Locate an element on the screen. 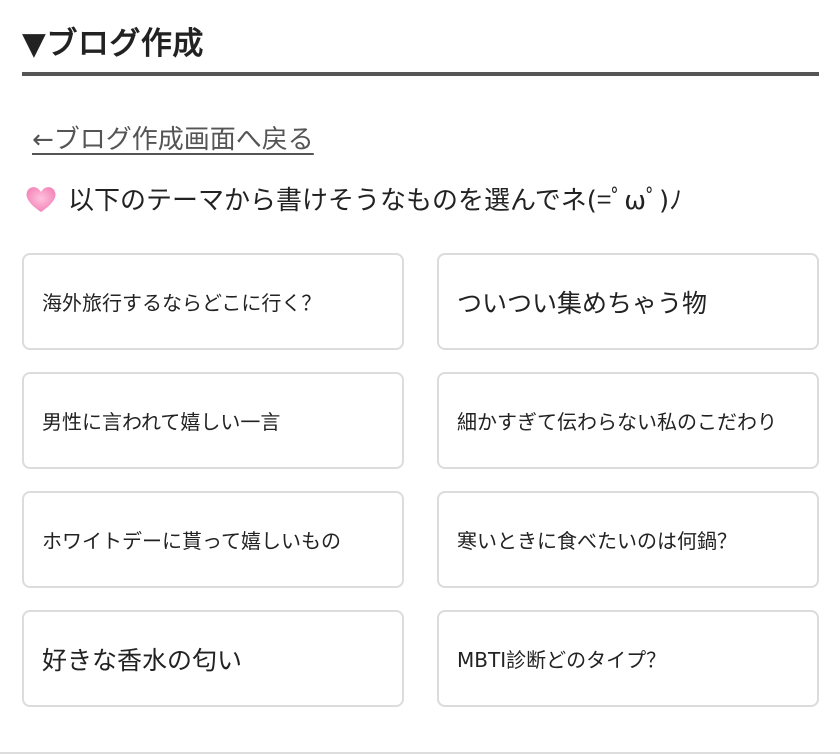 This screenshot has height=754, width=840. back-to-blog-create-link: ←ブログ作成画面へ戻る is located at coordinates (173, 137).